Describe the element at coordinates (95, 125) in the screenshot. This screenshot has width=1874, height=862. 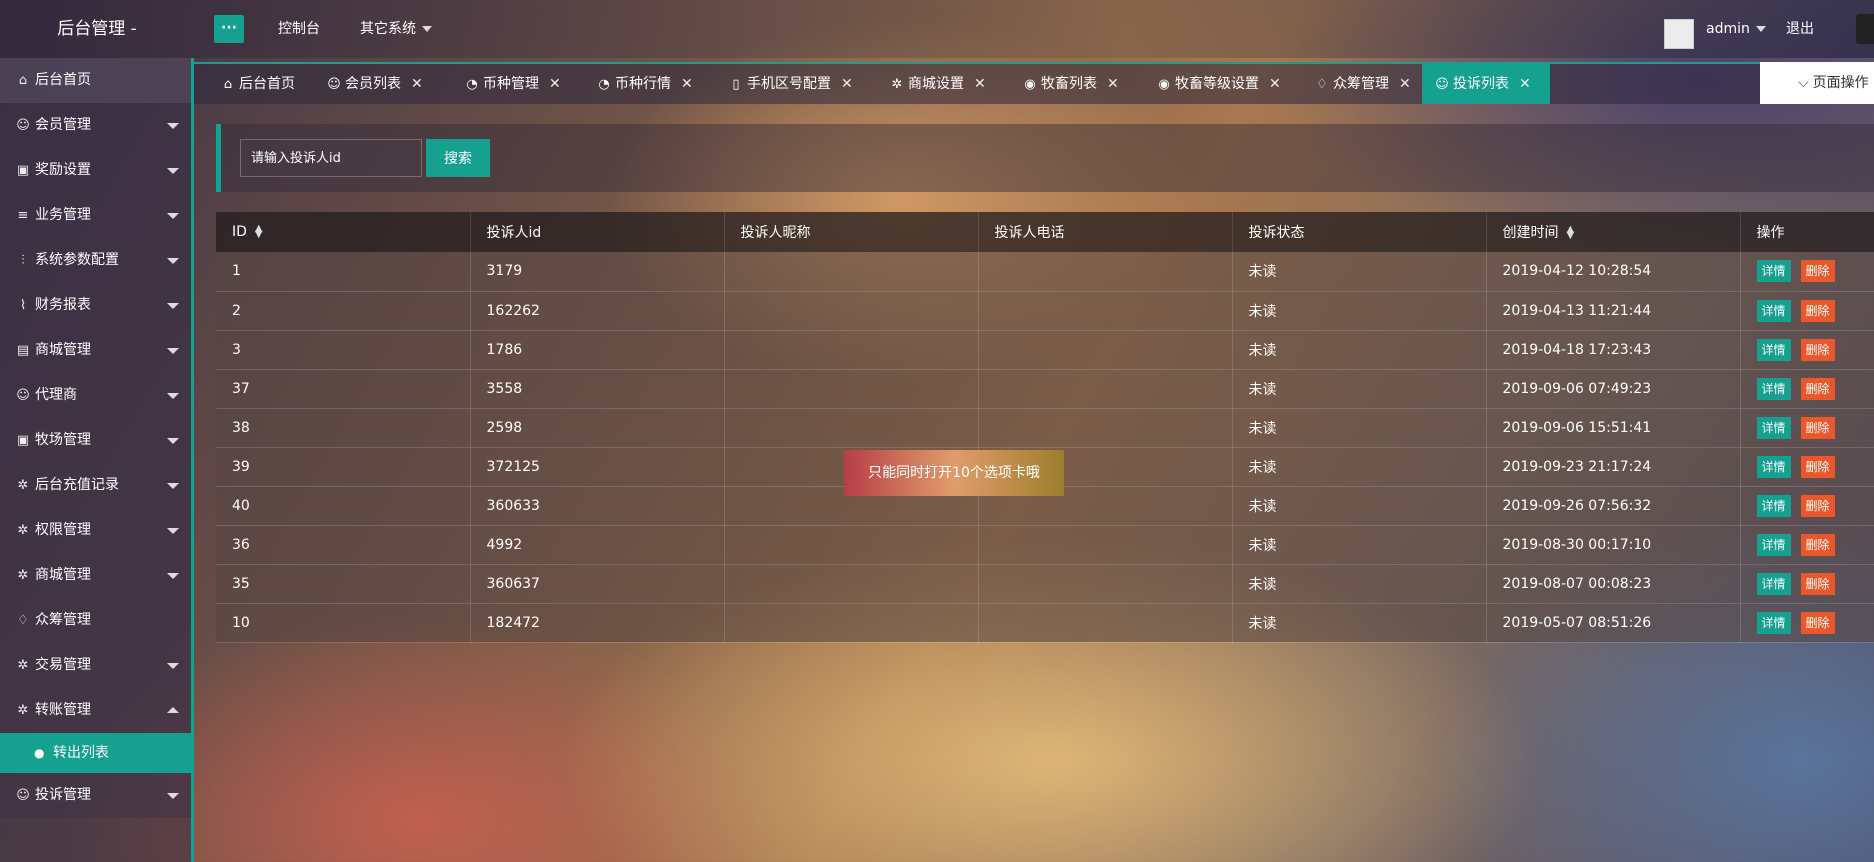
I see `sidebar-item: ☺ 会员管理` at that location.